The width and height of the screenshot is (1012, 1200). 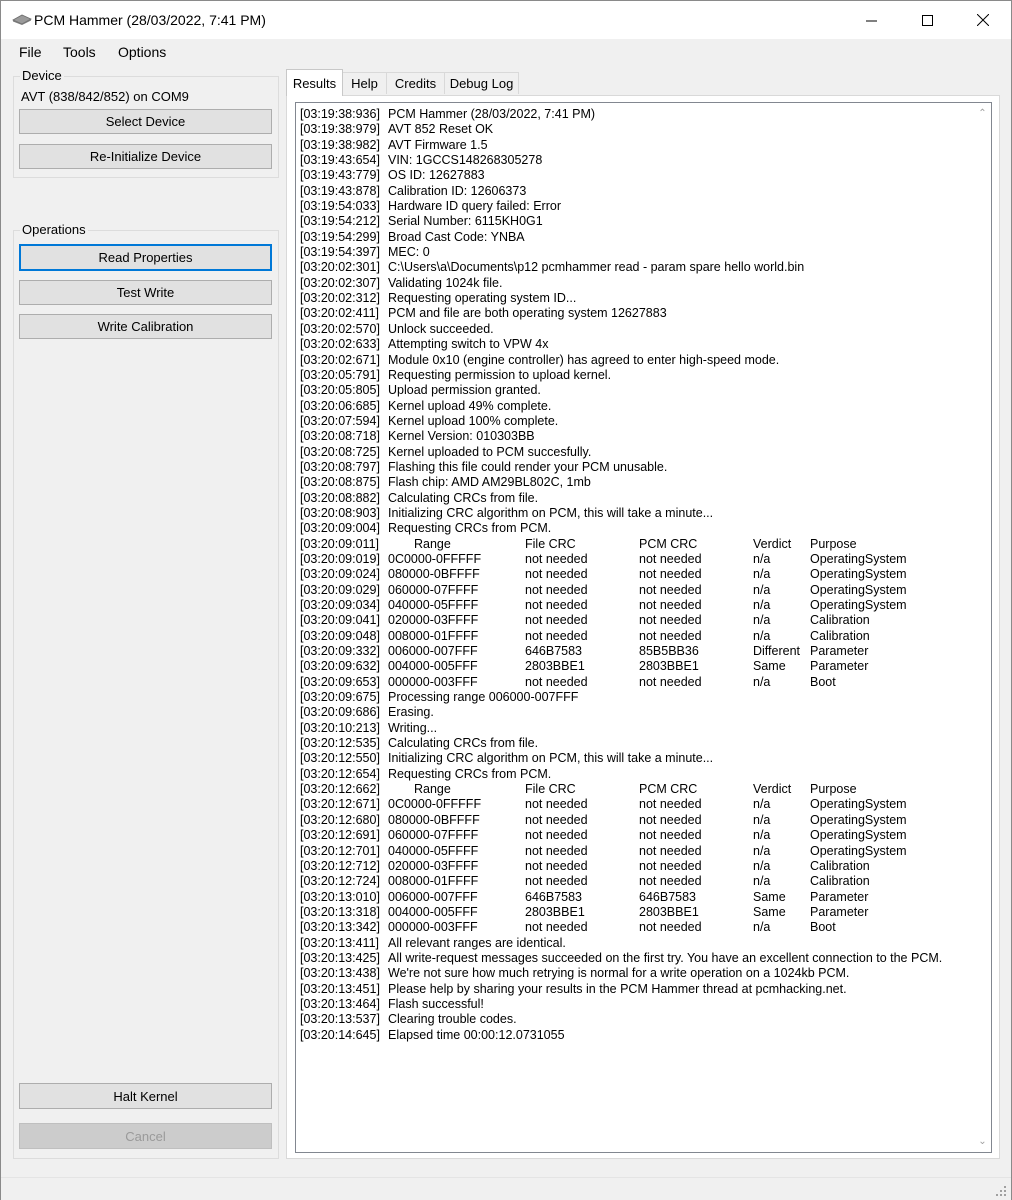 What do you see at coordinates (145, 121) in the screenshot?
I see `select-device-button: Select Device` at bounding box center [145, 121].